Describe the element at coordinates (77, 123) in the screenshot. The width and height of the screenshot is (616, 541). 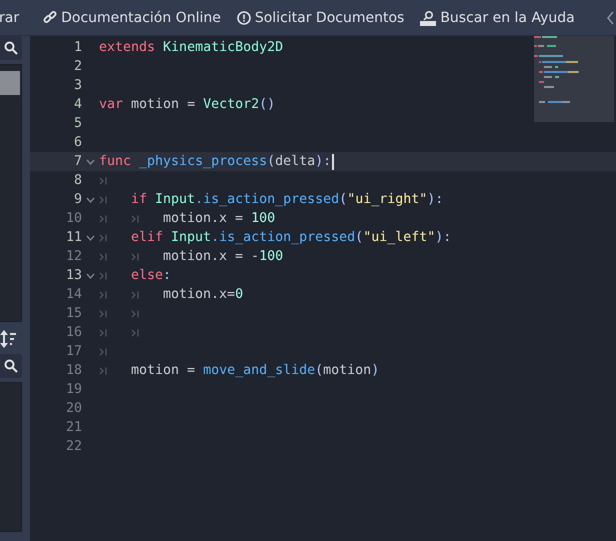
I see `line-number: 5` at that location.